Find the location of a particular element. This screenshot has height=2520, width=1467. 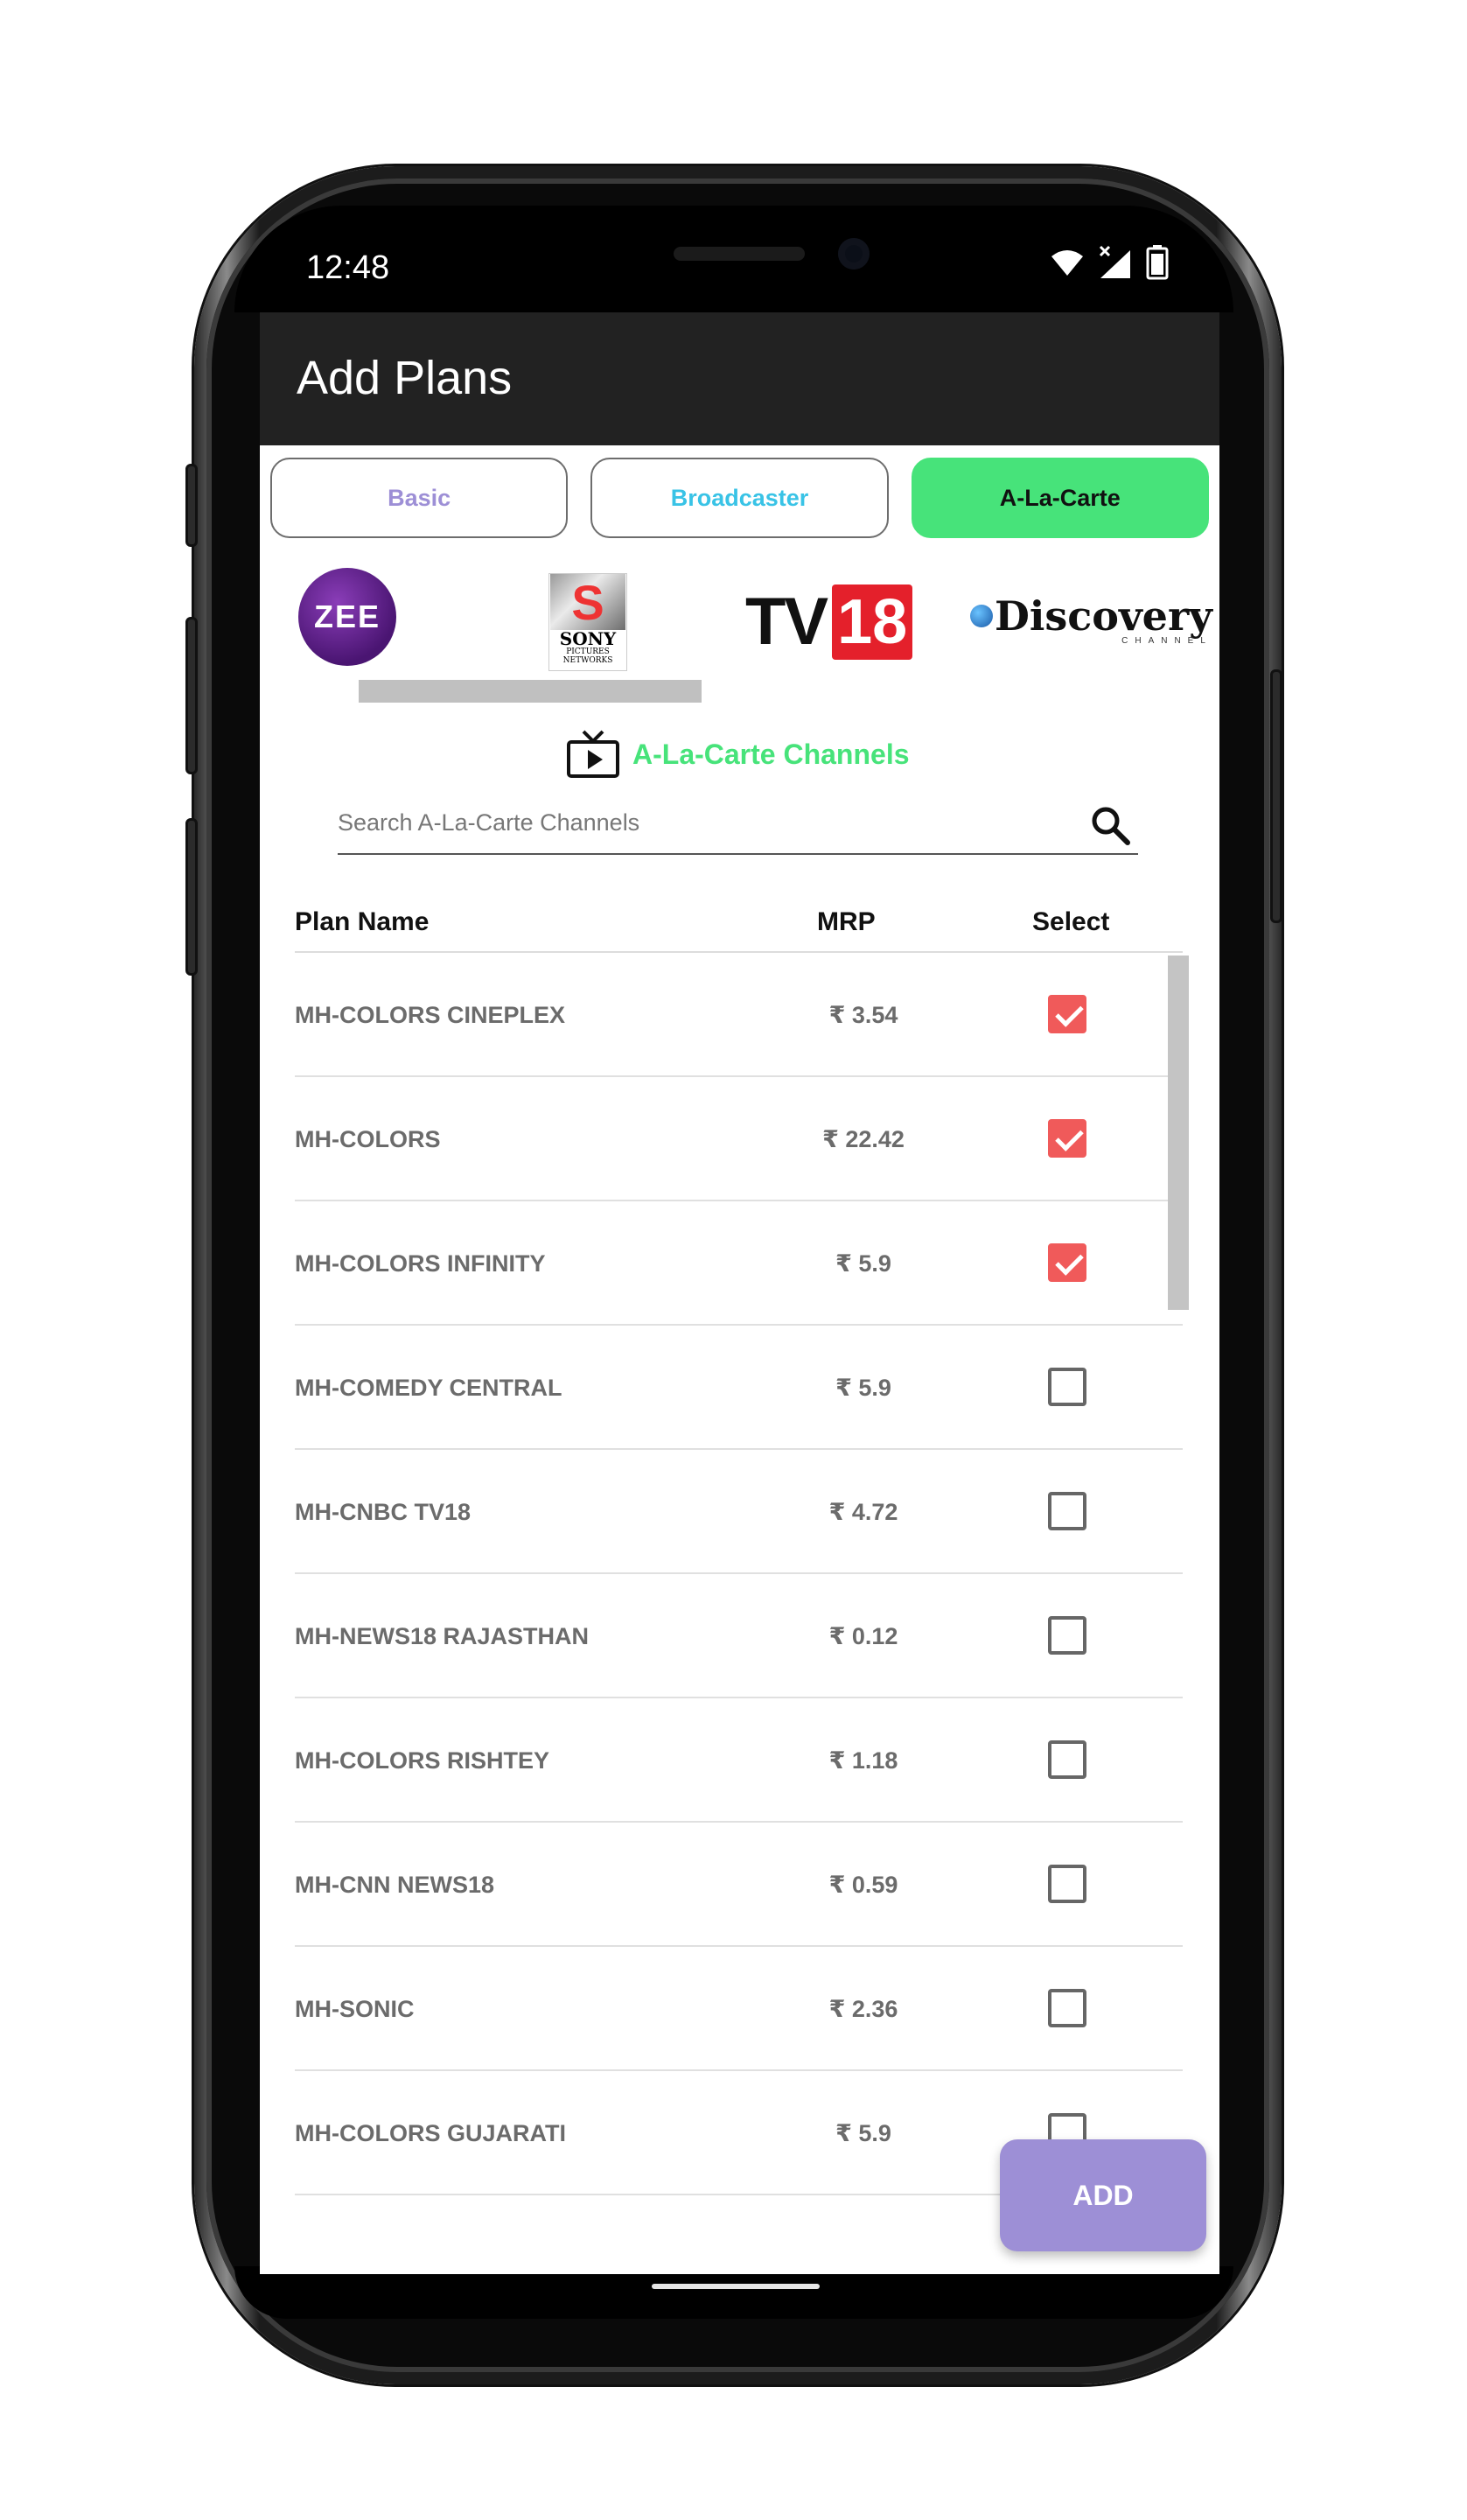

logo-scroll-indicator is located at coordinates (530, 691).